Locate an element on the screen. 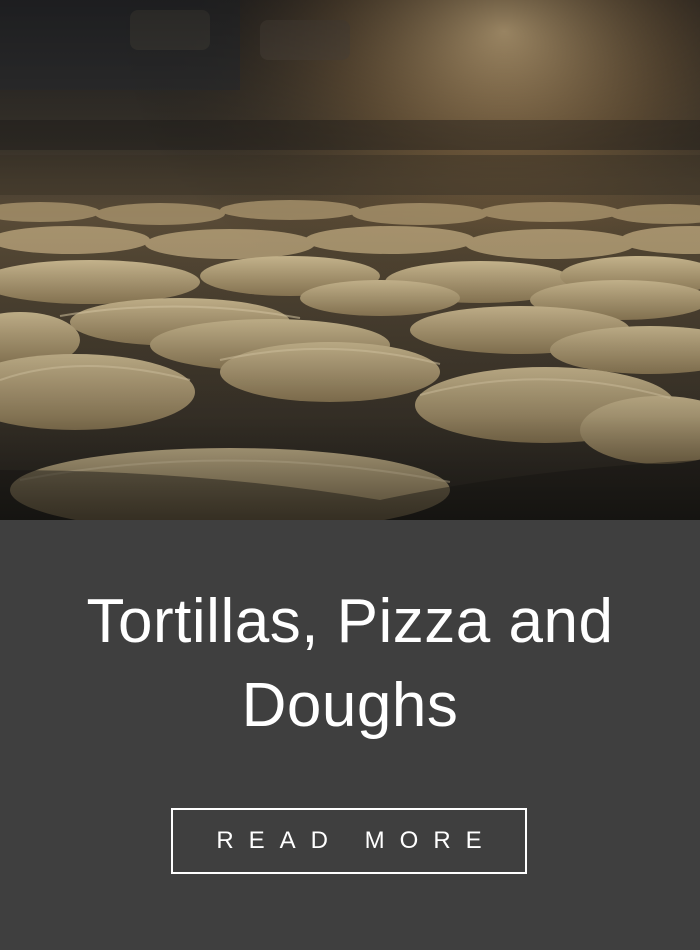 This screenshot has width=700, height=950. read-more-button: READ MORE is located at coordinates (349, 841).